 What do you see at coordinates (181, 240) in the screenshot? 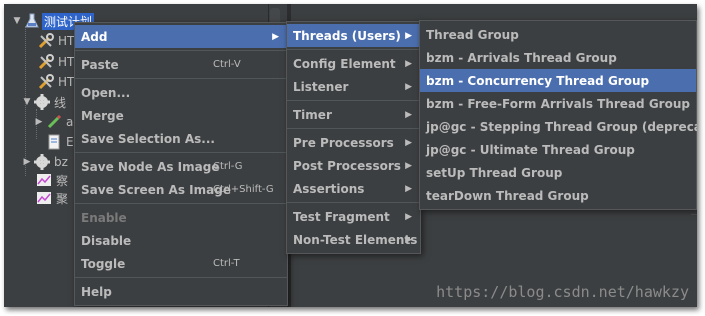
I see `menu-item-disable: Disable` at bounding box center [181, 240].